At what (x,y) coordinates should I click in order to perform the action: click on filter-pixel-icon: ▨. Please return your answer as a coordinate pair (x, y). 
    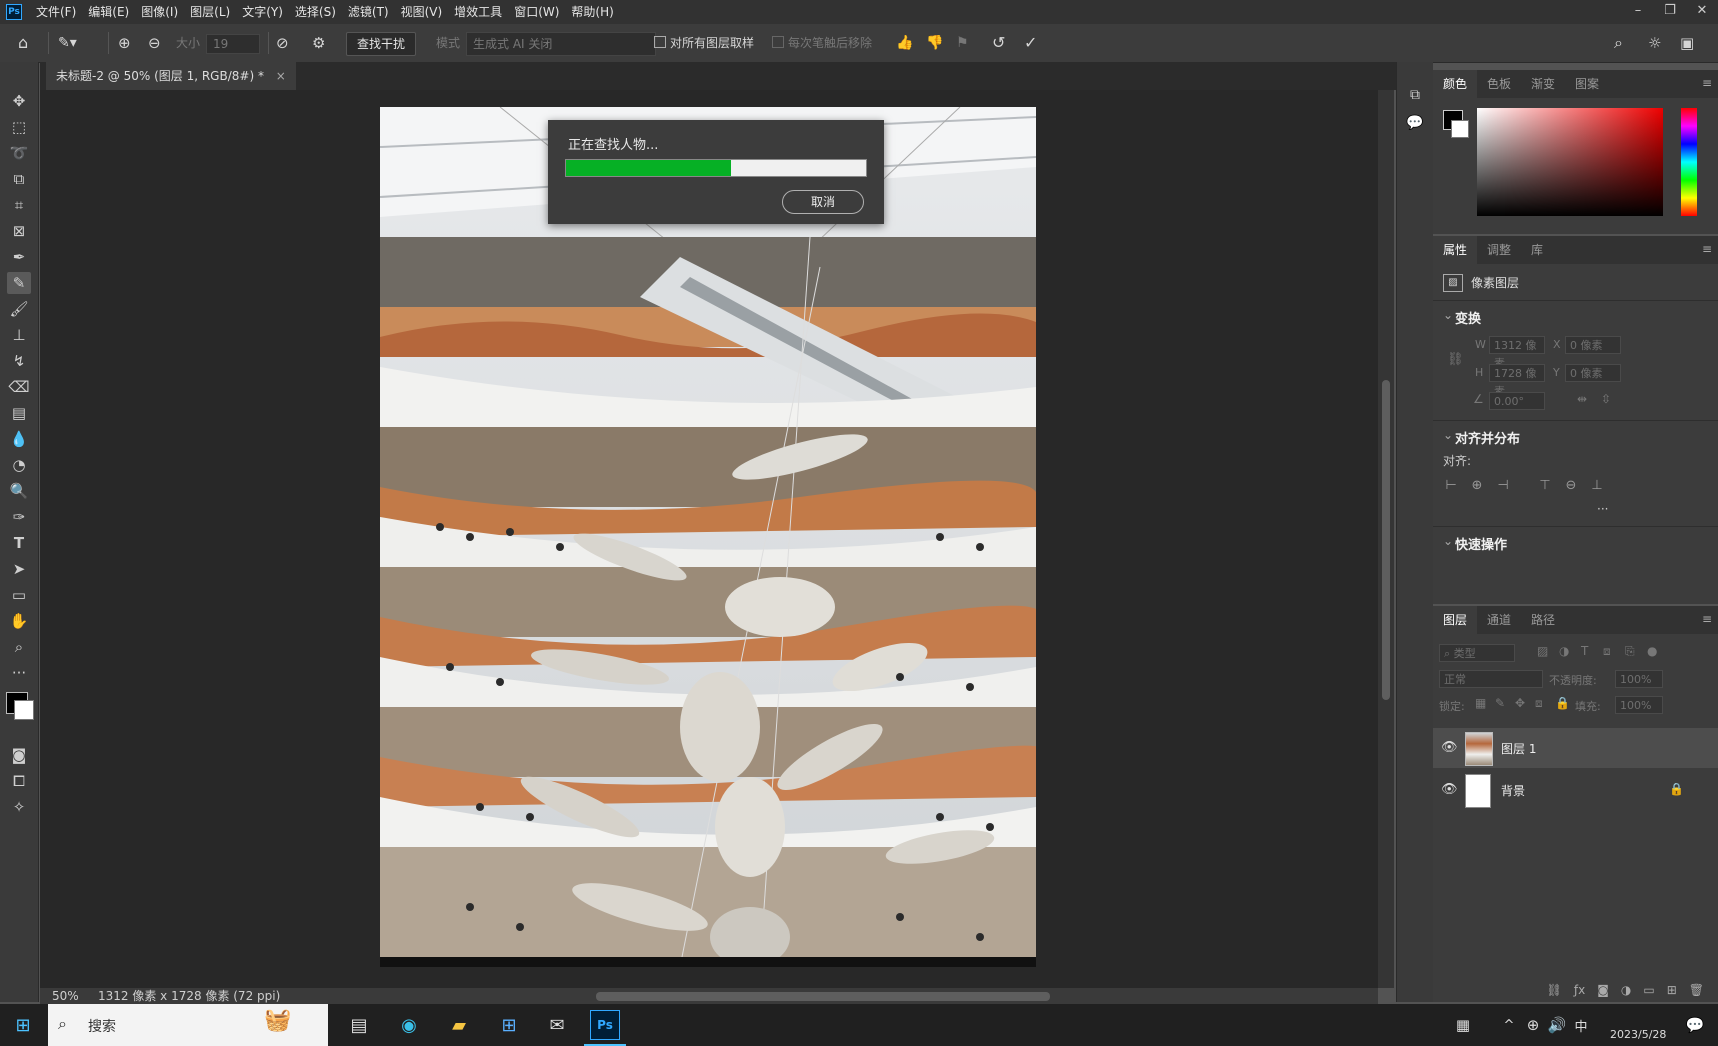
    Looking at the image, I should click on (1542, 651).